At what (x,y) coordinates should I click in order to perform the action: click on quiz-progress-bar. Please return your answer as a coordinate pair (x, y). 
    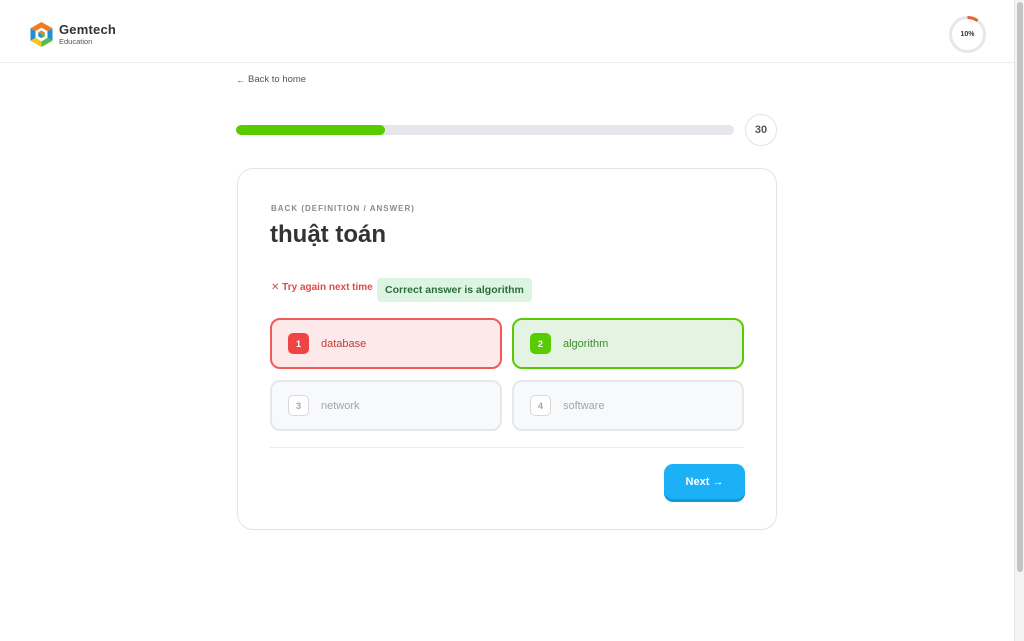
    Looking at the image, I should click on (485, 130).